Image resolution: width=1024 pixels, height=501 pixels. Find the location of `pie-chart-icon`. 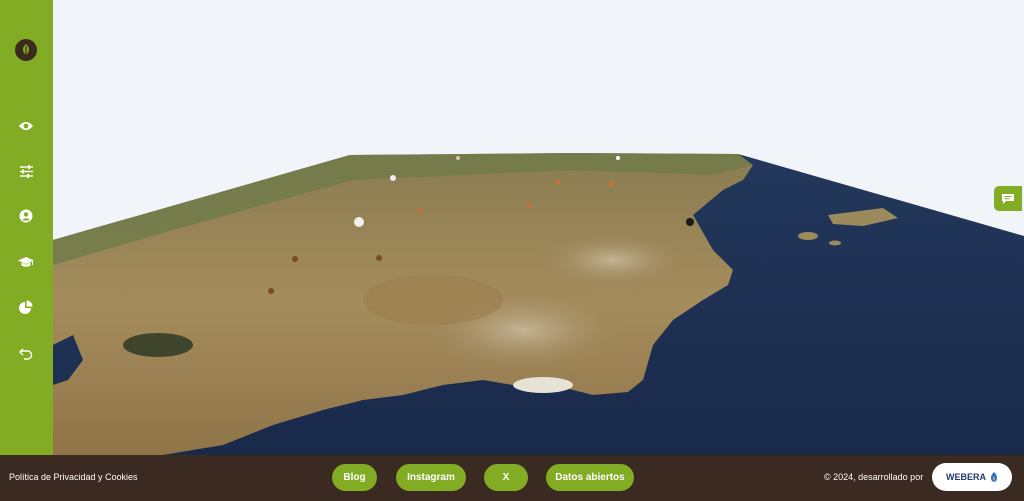

pie-chart-icon is located at coordinates (26, 307).